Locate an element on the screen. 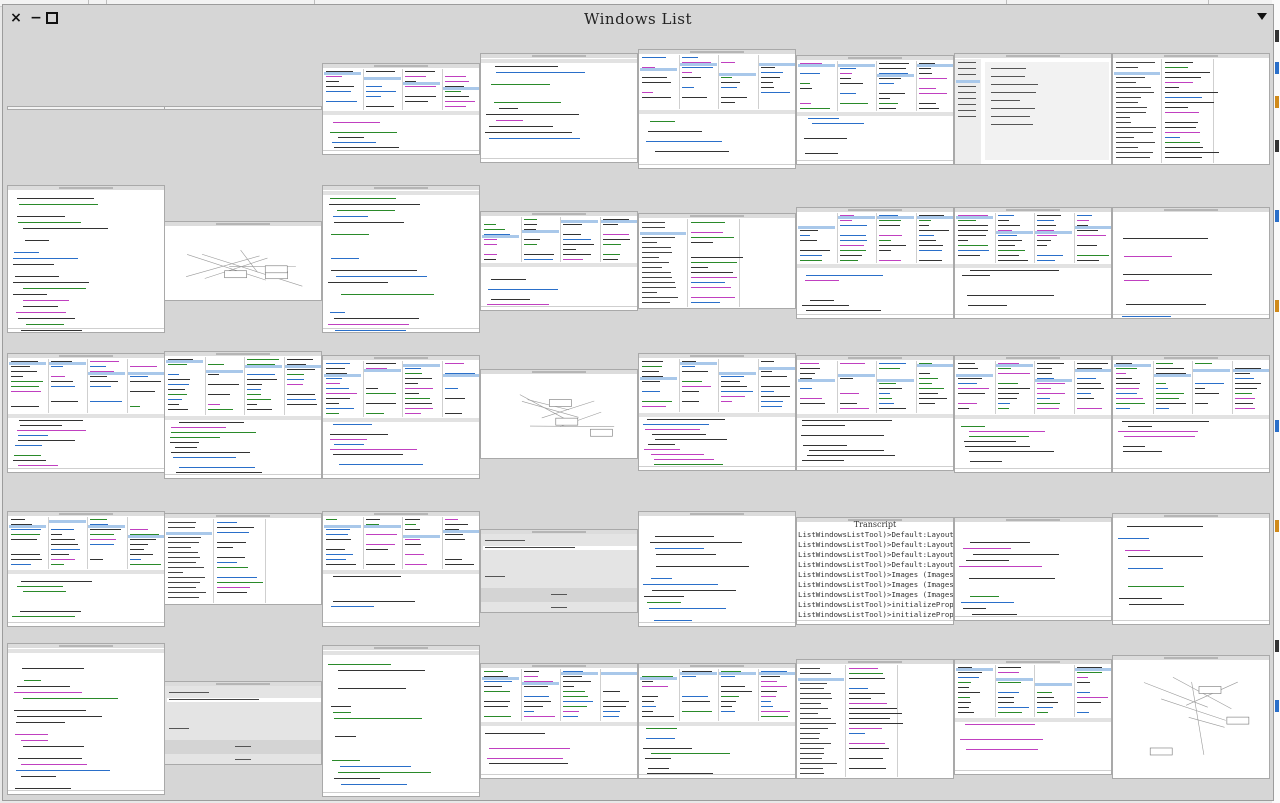  window-thumbnail-r3c3 is located at coordinates (401, 417).